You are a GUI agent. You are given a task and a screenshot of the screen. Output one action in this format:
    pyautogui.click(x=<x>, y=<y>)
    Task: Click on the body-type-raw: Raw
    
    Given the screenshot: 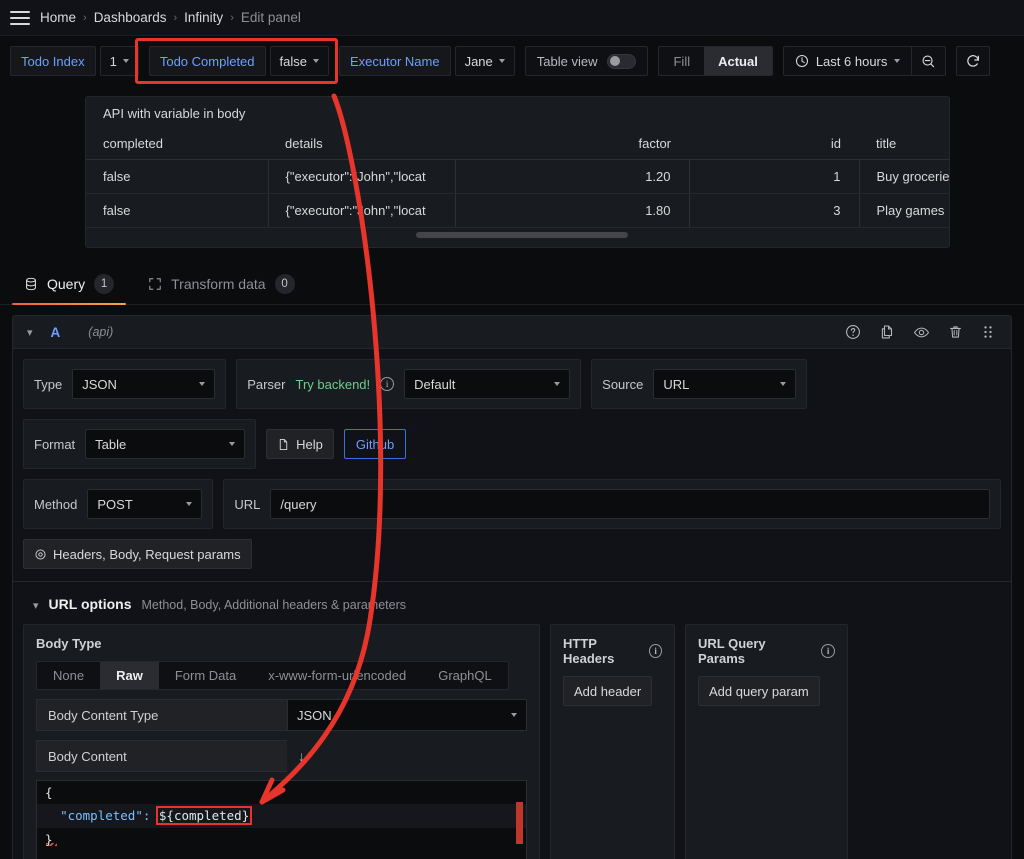 What is the action you would take?
    pyautogui.click(x=129, y=675)
    